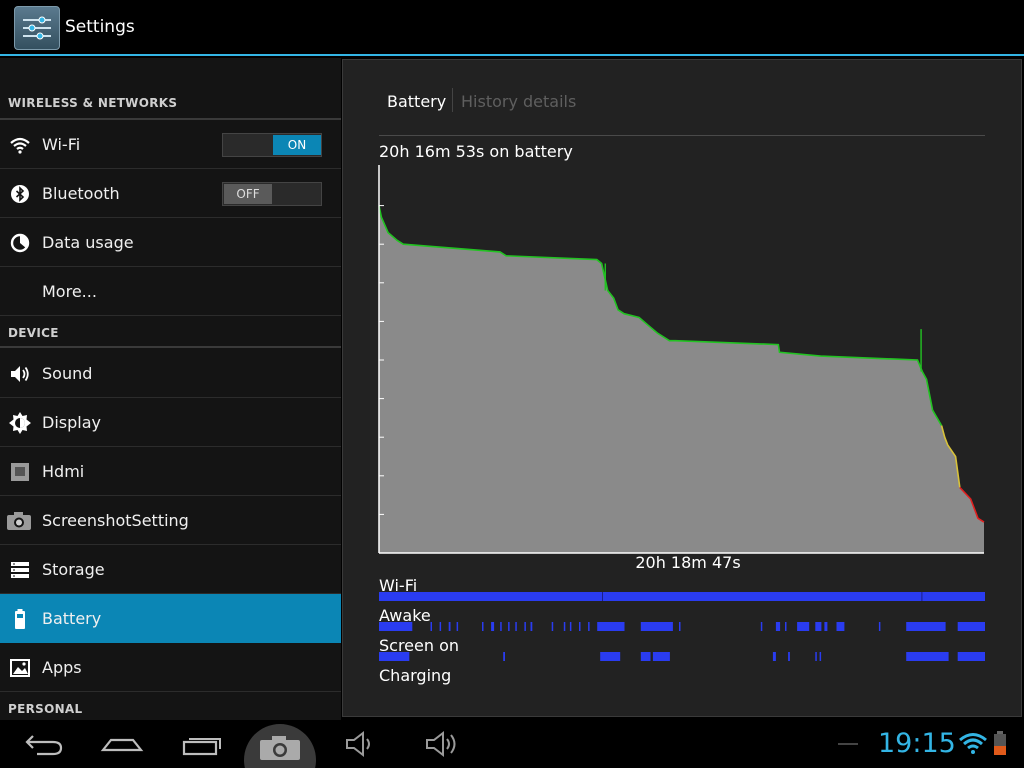 Image resolution: width=1024 pixels, height=768 pixels. I want to click on track-gap-wifi, so click(922, 596).